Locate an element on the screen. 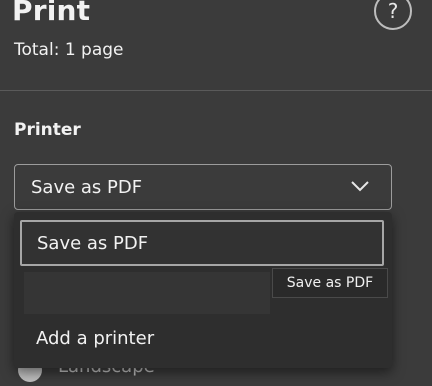 The image size is (432, 386). dropdown-option-blank is located at coordinates (147, 293).